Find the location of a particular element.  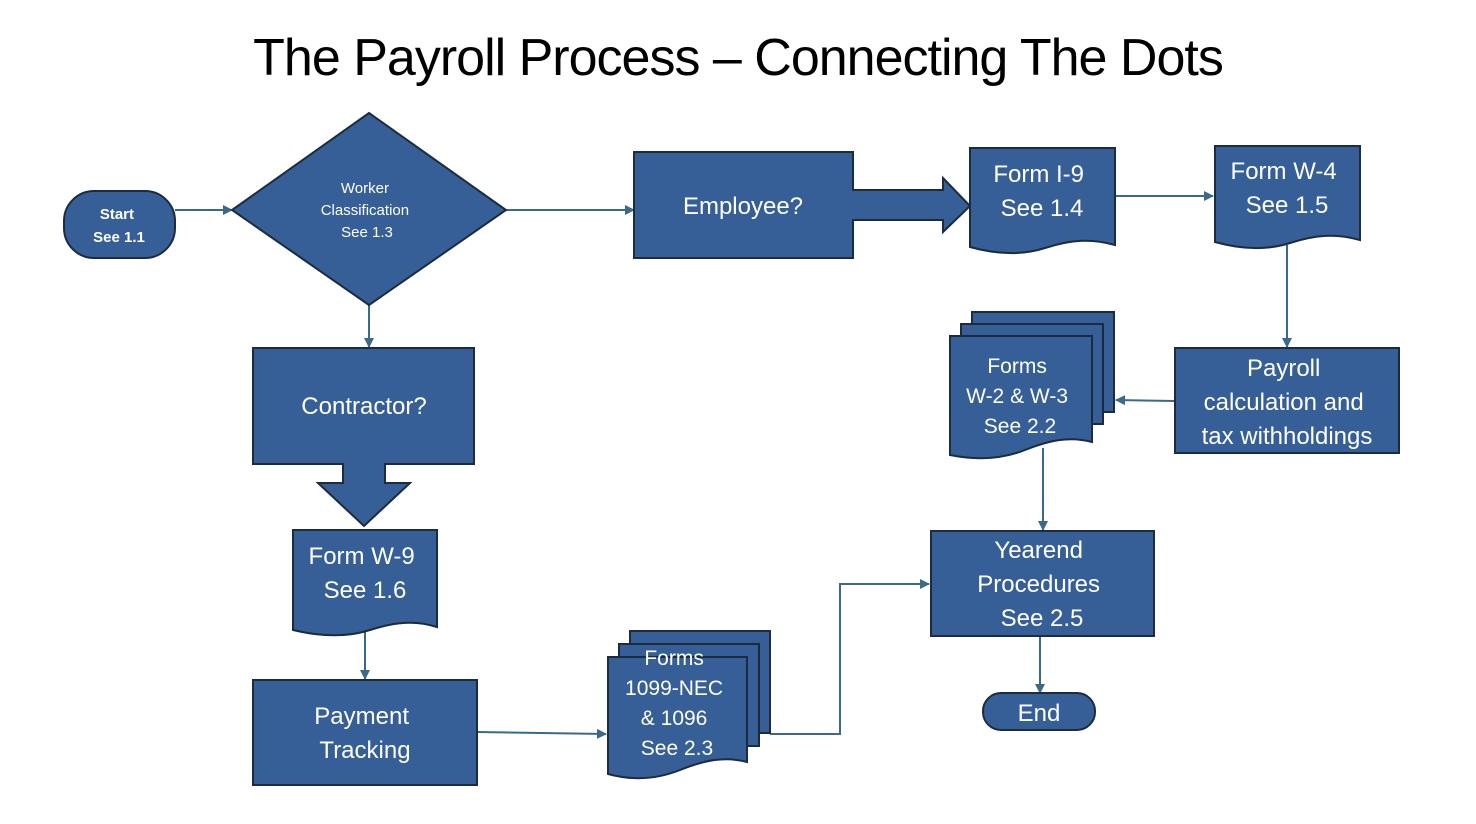

node-w2w3-line: See 2.2 is located at coordinates (1020, 426).